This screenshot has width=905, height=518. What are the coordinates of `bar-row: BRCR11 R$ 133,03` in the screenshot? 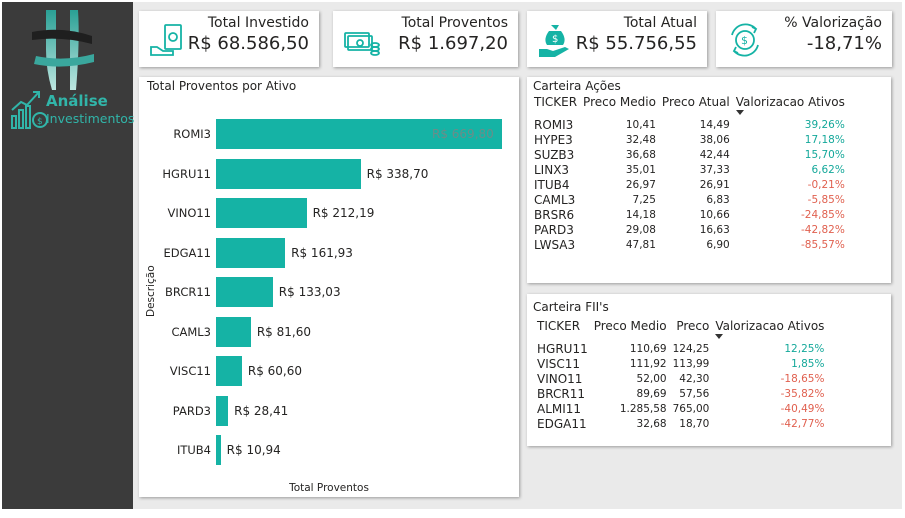 It's located at (329, 292).